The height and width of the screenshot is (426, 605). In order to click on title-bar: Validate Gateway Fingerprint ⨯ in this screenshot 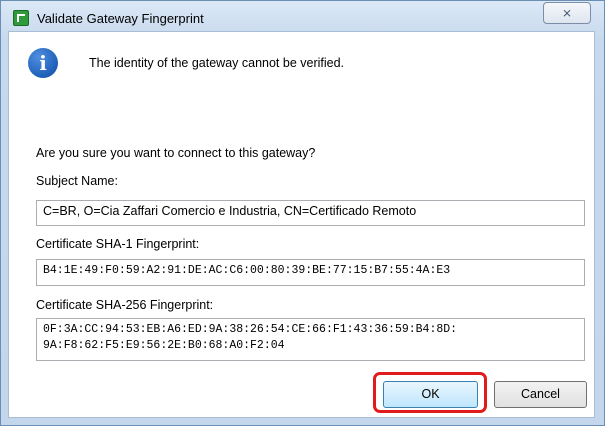, I will do `click(302, 16)`.